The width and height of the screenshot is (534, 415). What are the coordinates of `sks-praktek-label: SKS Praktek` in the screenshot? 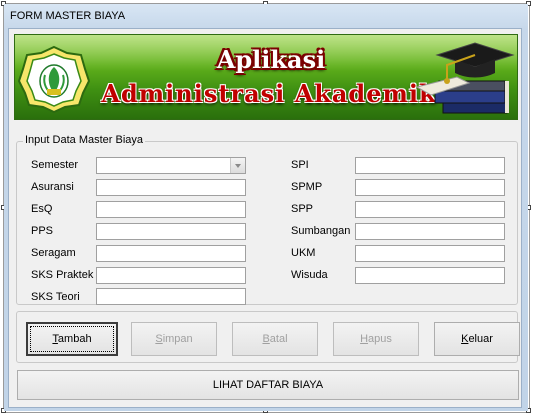 It's located at (62, 275).